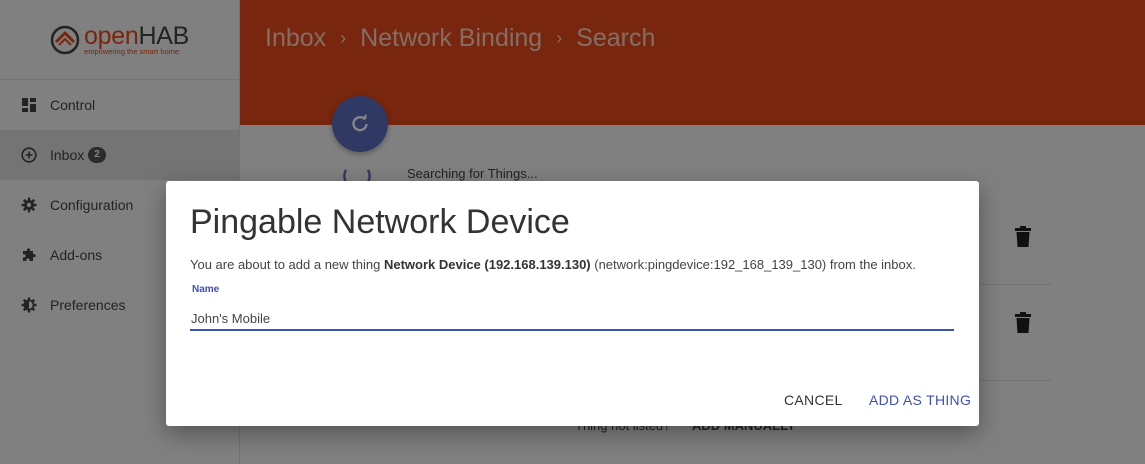 The image size is (1145, 464). What do you see at coordinates (813, 400) in the screenshot?
I see `cancel-button: CANCEL` at bounding box center [813, 400].